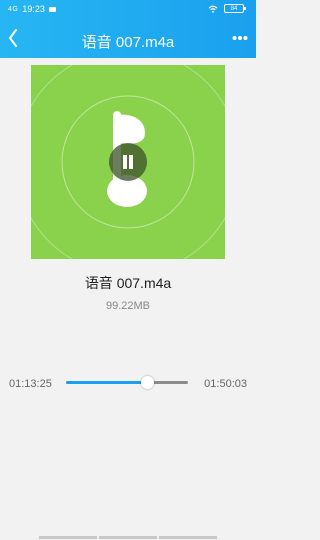 Image resolution: width=320 pixels, height=540 pixels. What do you see at coordinates (30, 384) in the screenshot?
I see `current-time: 01:13:25` at bounding box center [30, 384].